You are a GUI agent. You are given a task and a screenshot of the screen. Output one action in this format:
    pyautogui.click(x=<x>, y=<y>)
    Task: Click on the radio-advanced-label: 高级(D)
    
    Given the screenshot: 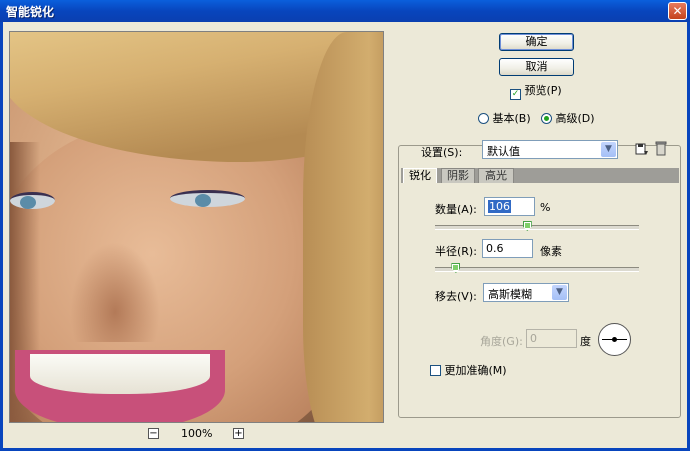 What is the action you would take?
    pyautogui.click(x=575, y=118)
    